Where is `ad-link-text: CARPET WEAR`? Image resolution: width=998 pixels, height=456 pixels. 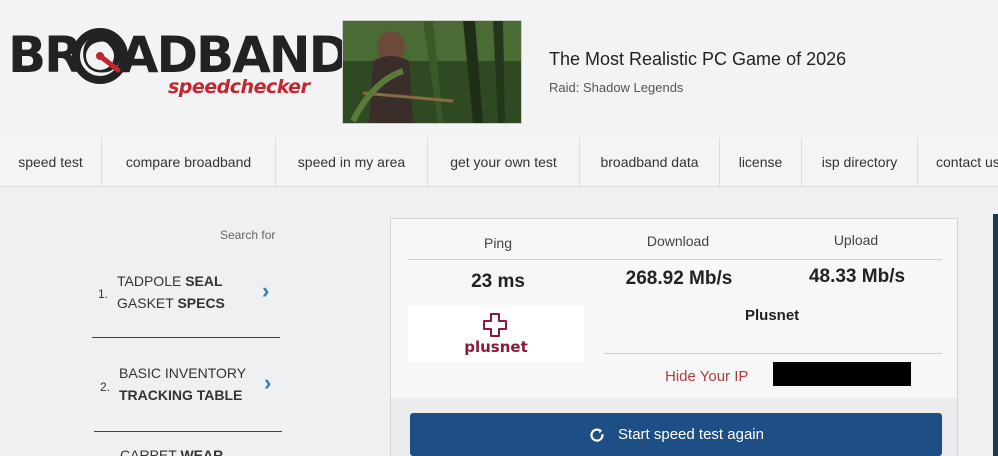
ad-link-text: CARPET WEAR is located at coordinates (172, 451).